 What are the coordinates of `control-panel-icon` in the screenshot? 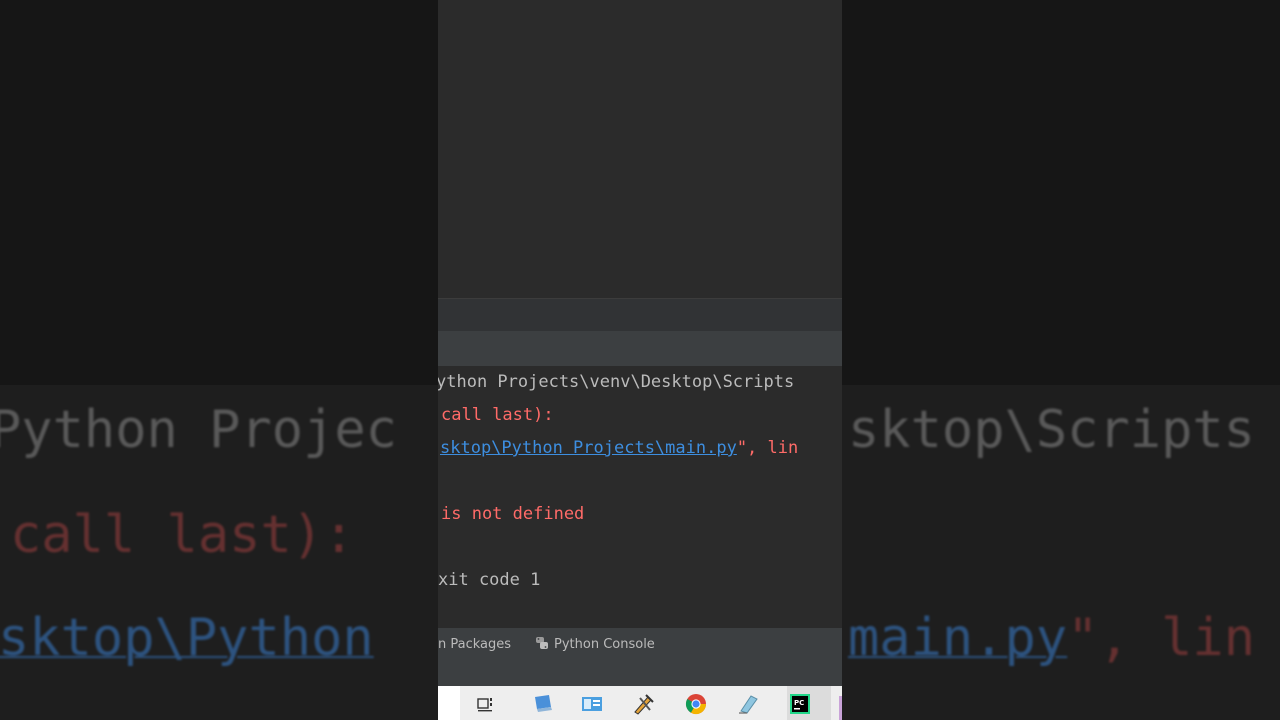 It's located at (592, 704).